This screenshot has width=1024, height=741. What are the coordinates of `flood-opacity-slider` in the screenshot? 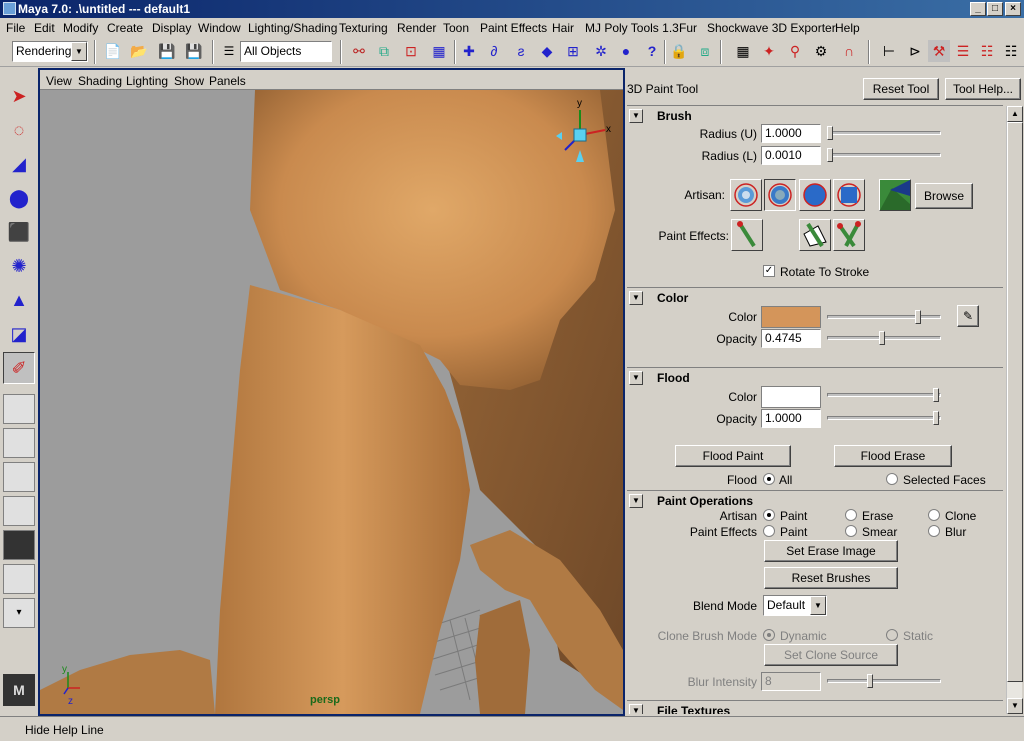 It's located at (884, 418).